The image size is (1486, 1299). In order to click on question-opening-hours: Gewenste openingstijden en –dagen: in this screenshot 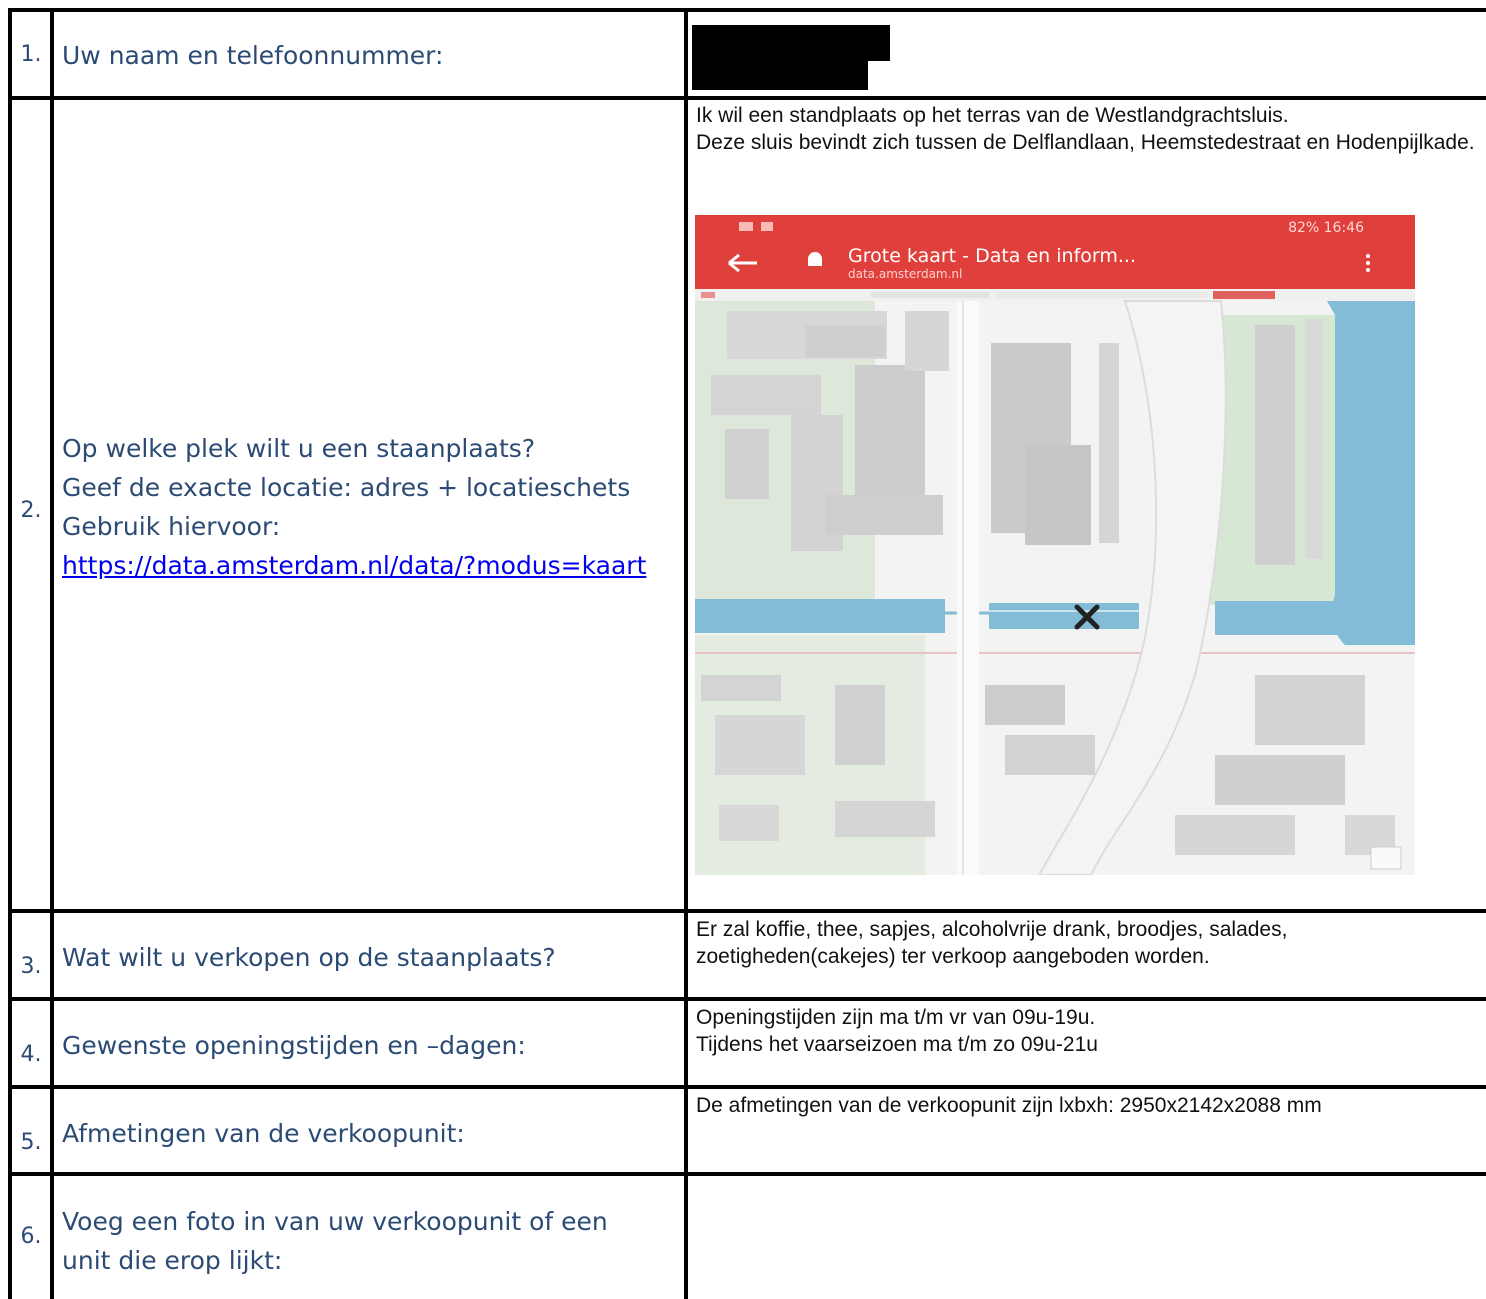, I will do `click(294, 1045)`.